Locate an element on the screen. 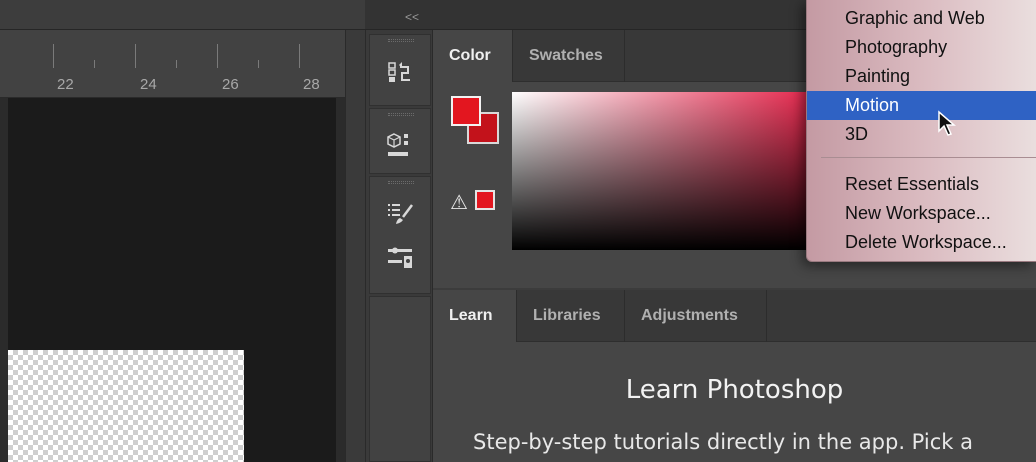  learn-panel-tabs: Learn Libraries Adjustments is located at coordinates (734, 316).